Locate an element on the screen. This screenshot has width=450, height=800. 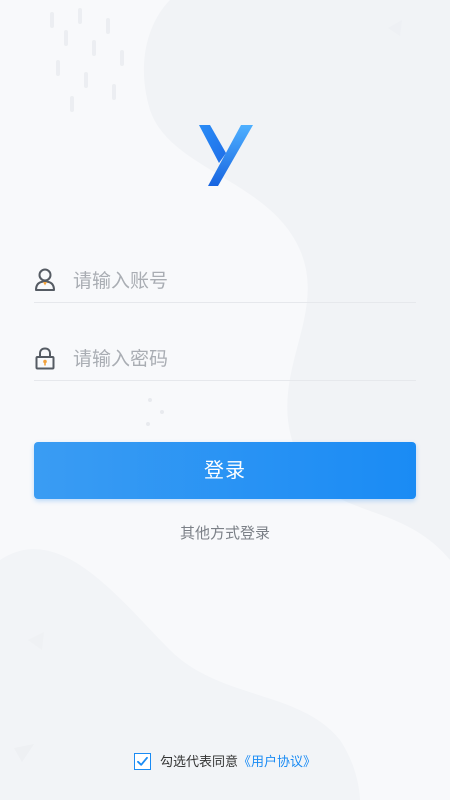
other-login-link: 其他方式登录 is located at coordinates (225, 532).